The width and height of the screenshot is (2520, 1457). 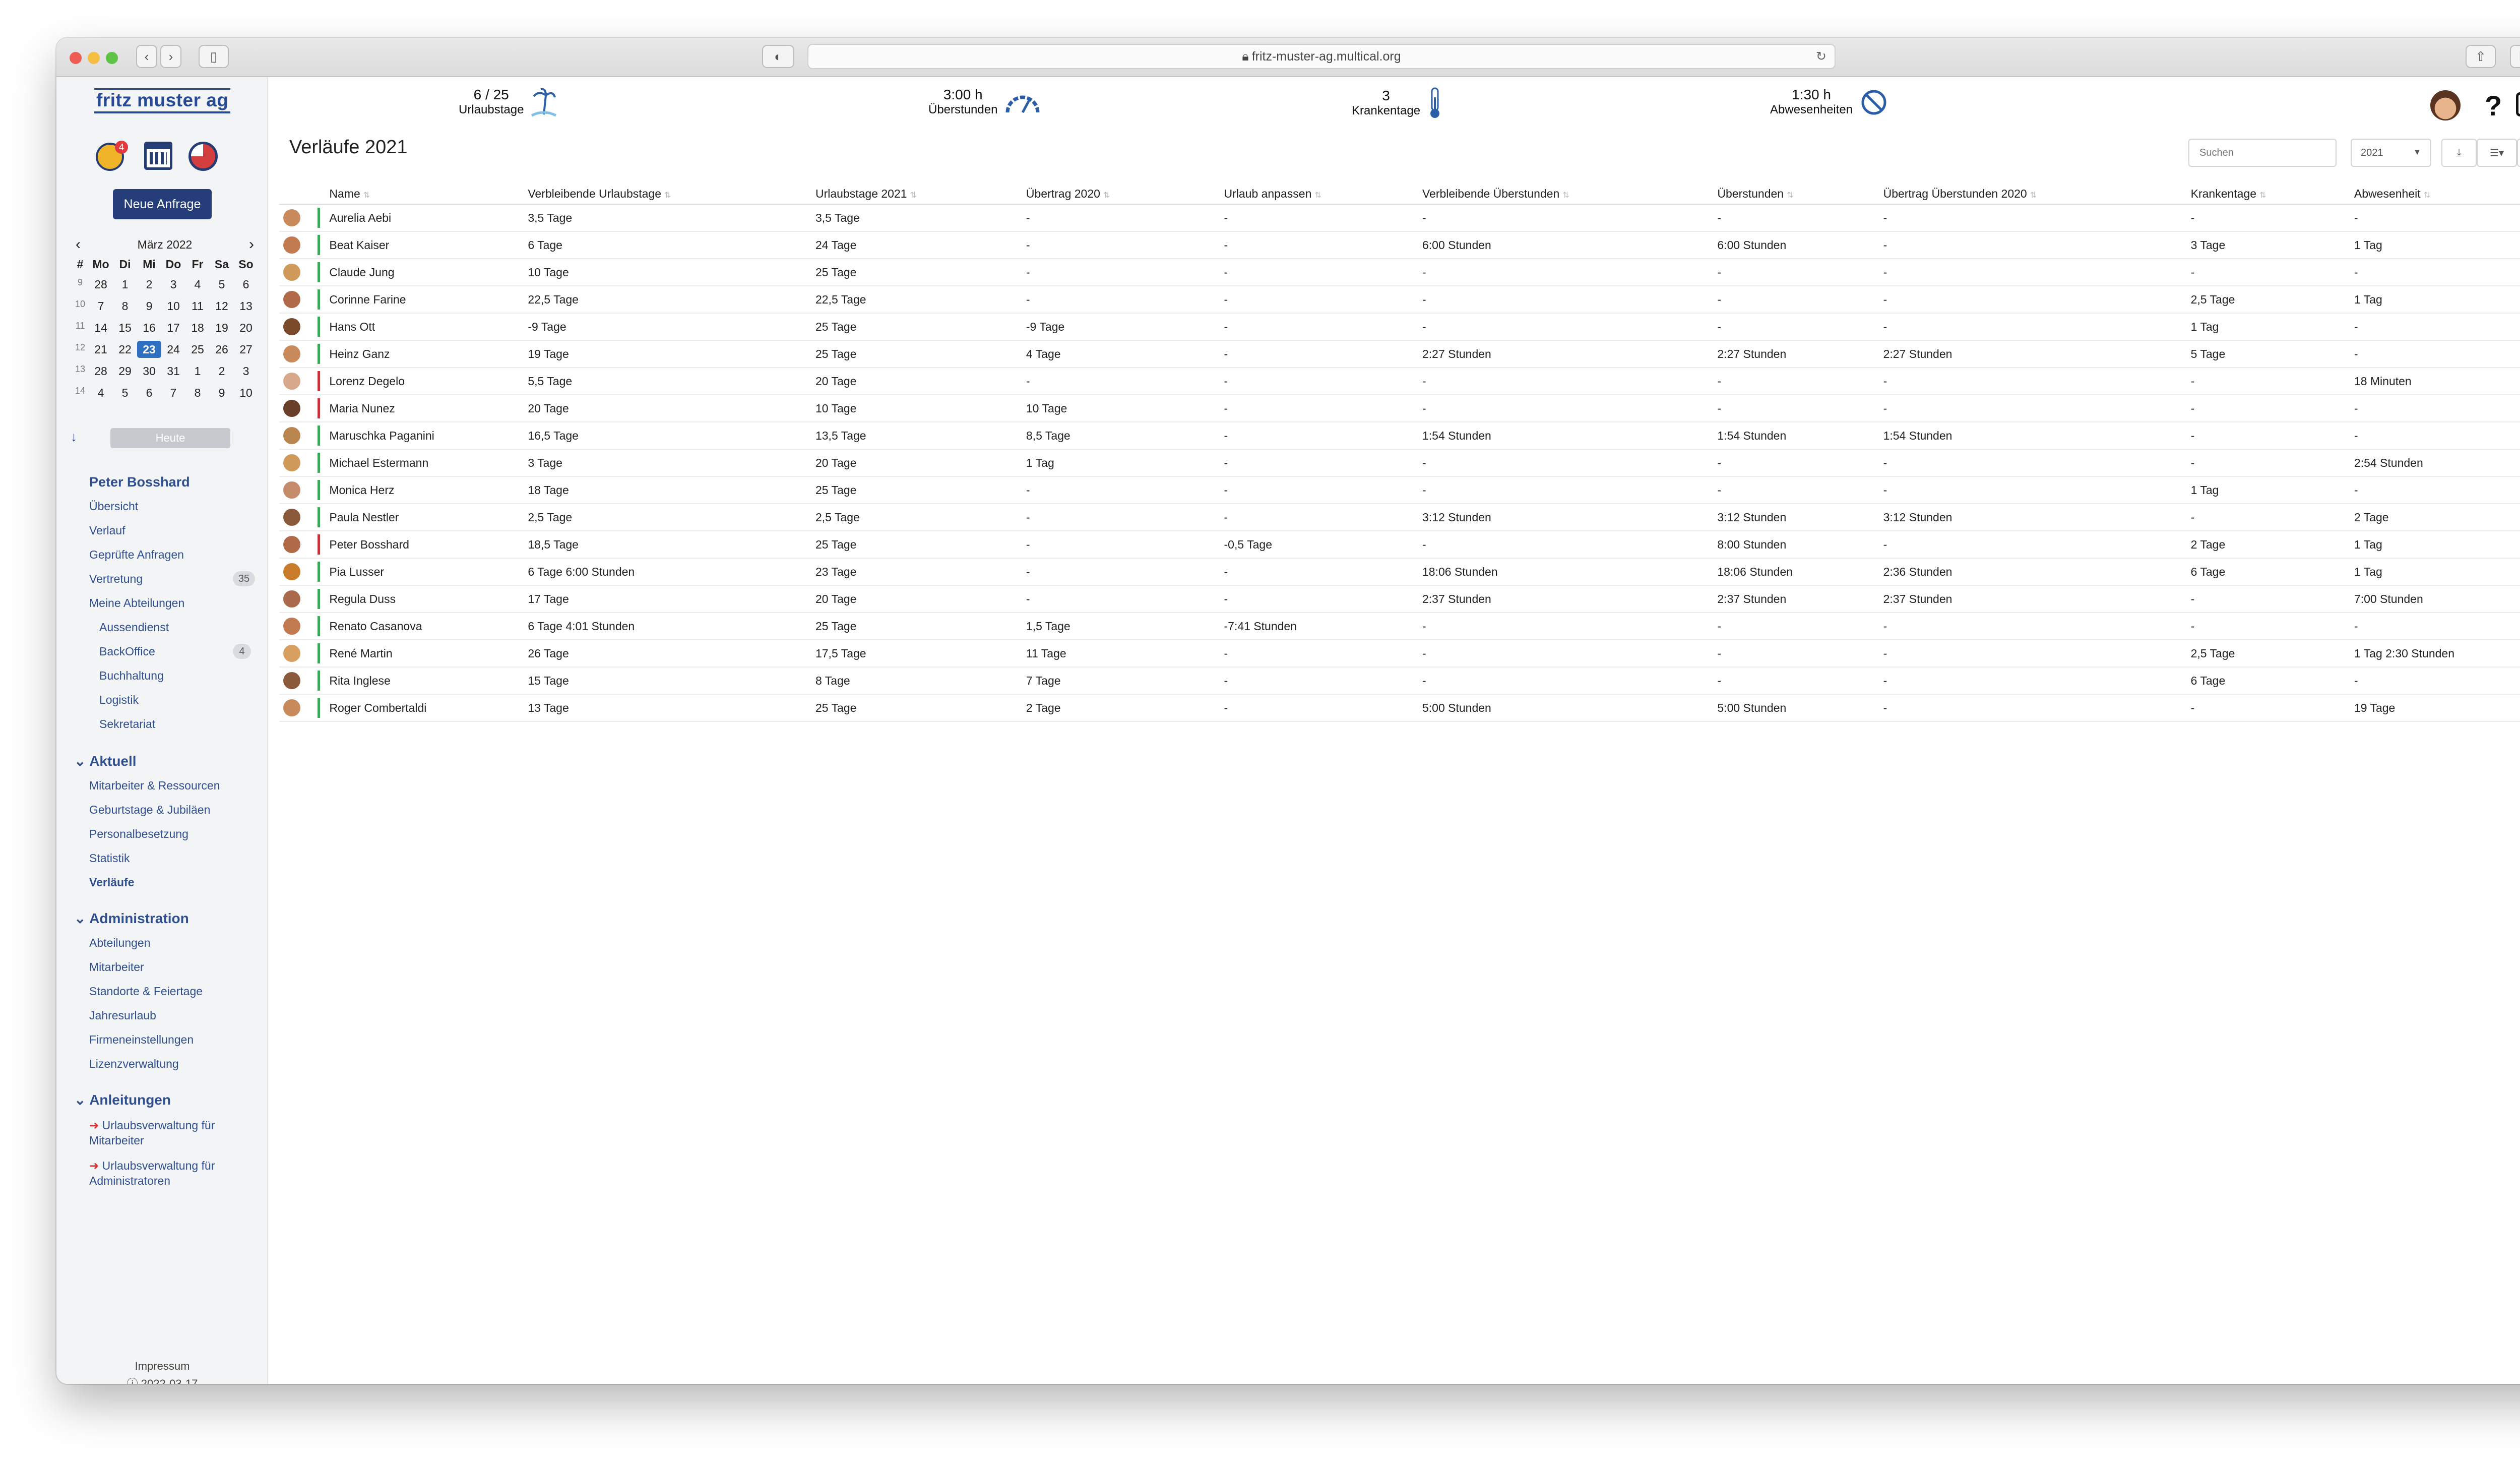 What do you see at coordinates (253, 244) in the screenshot?
I see `next-month-icon: ›` at bounding box center [253, 244].